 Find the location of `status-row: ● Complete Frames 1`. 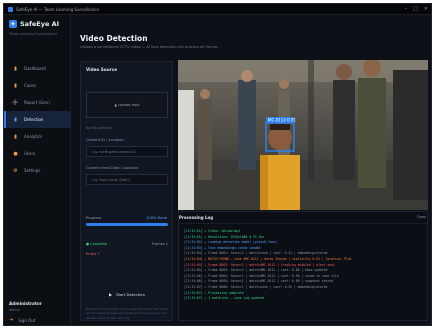

status-row: ● Complete Frames 1 is located at coordinates (127, 244).